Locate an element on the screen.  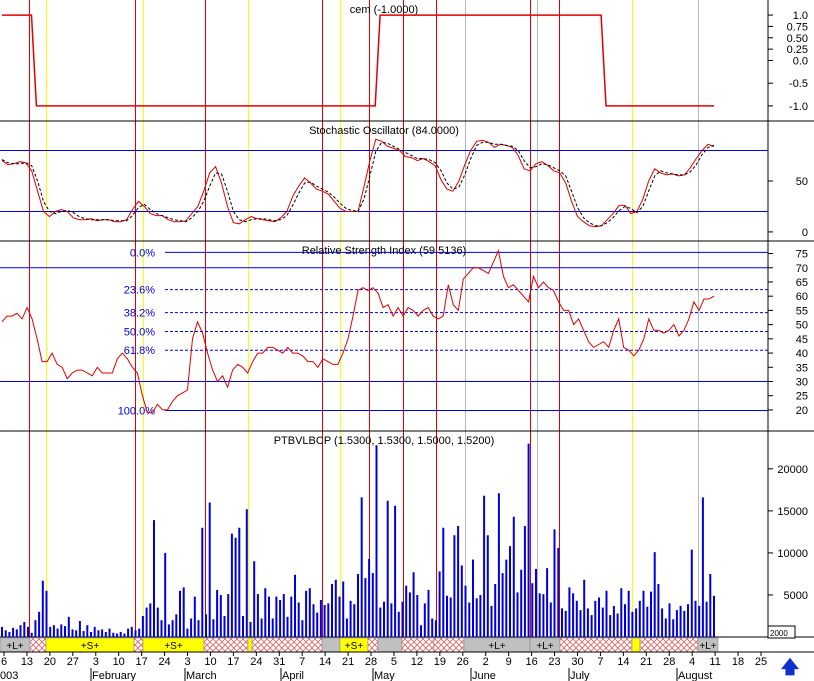
x-day-label: 19 is located at coordinates (440, 662).